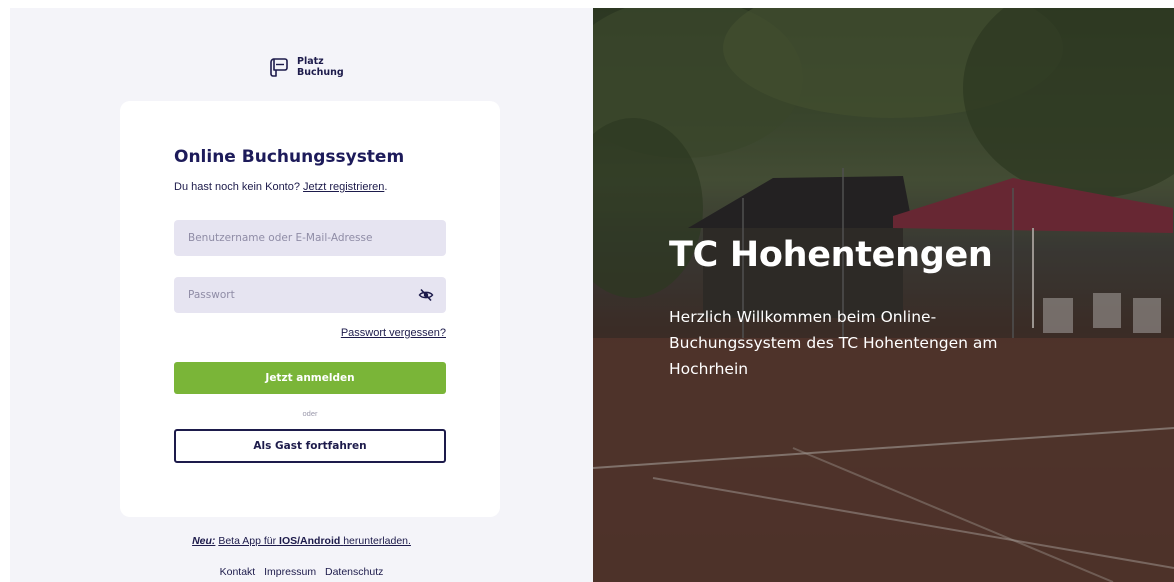 The height and width of the screenshot is (582, 1174). I want to click on footer-link-kontakt: Kontakt, so click(238, 572).